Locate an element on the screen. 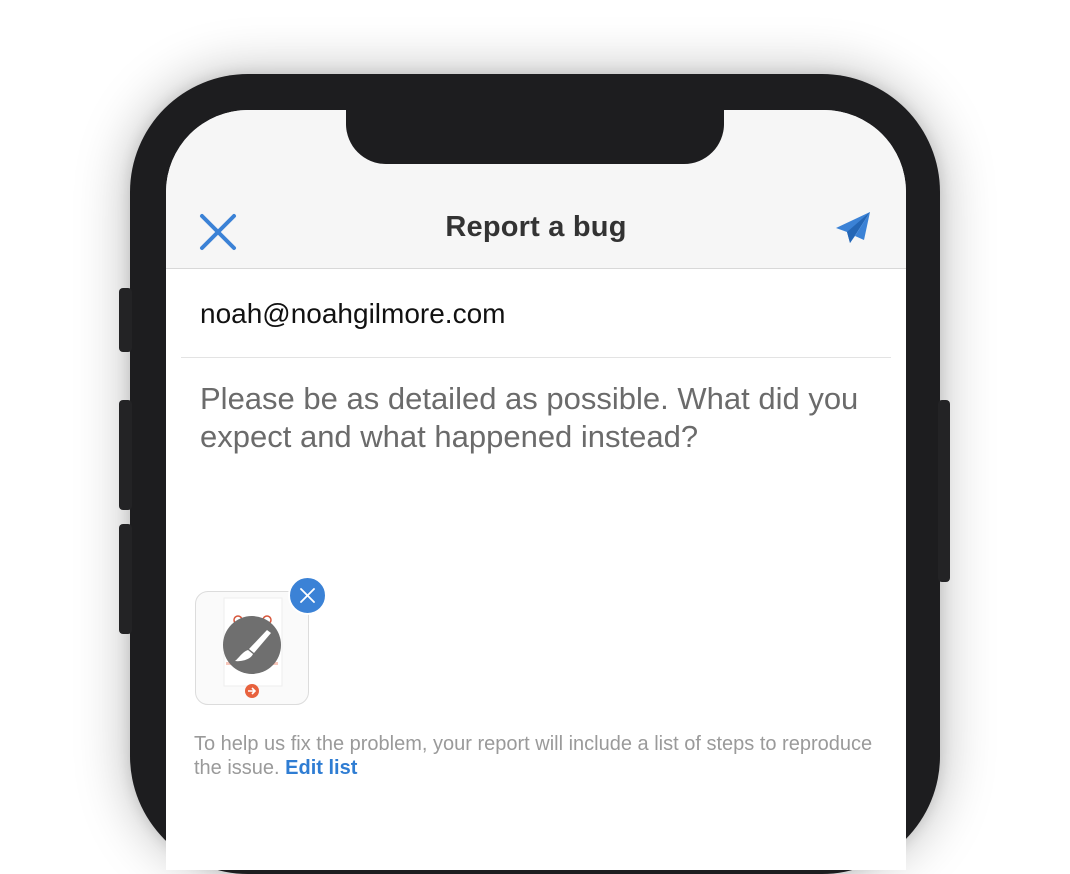 Image resolution: width=1070 pixels, height=874 pixels. power-button is located at coordinates (944, 491).